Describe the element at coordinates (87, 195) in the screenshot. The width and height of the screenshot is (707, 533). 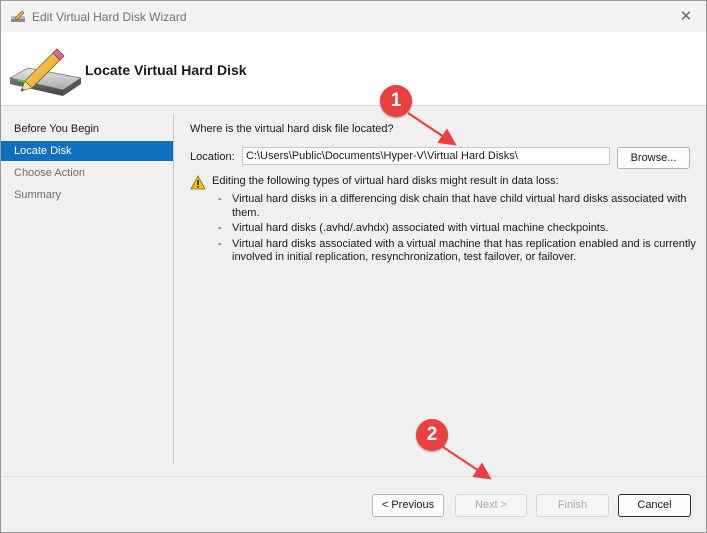
I see `nav-item-summary: Summary` at that location.